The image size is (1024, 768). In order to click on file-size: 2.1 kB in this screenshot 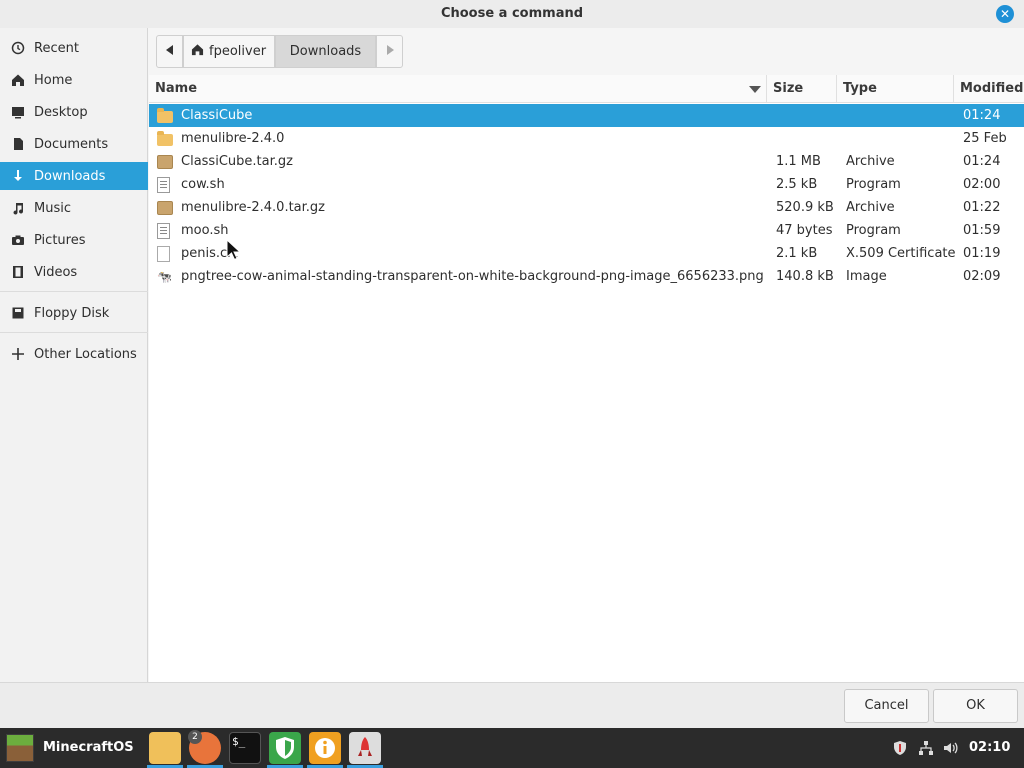, I will do `click(797, 253)`.